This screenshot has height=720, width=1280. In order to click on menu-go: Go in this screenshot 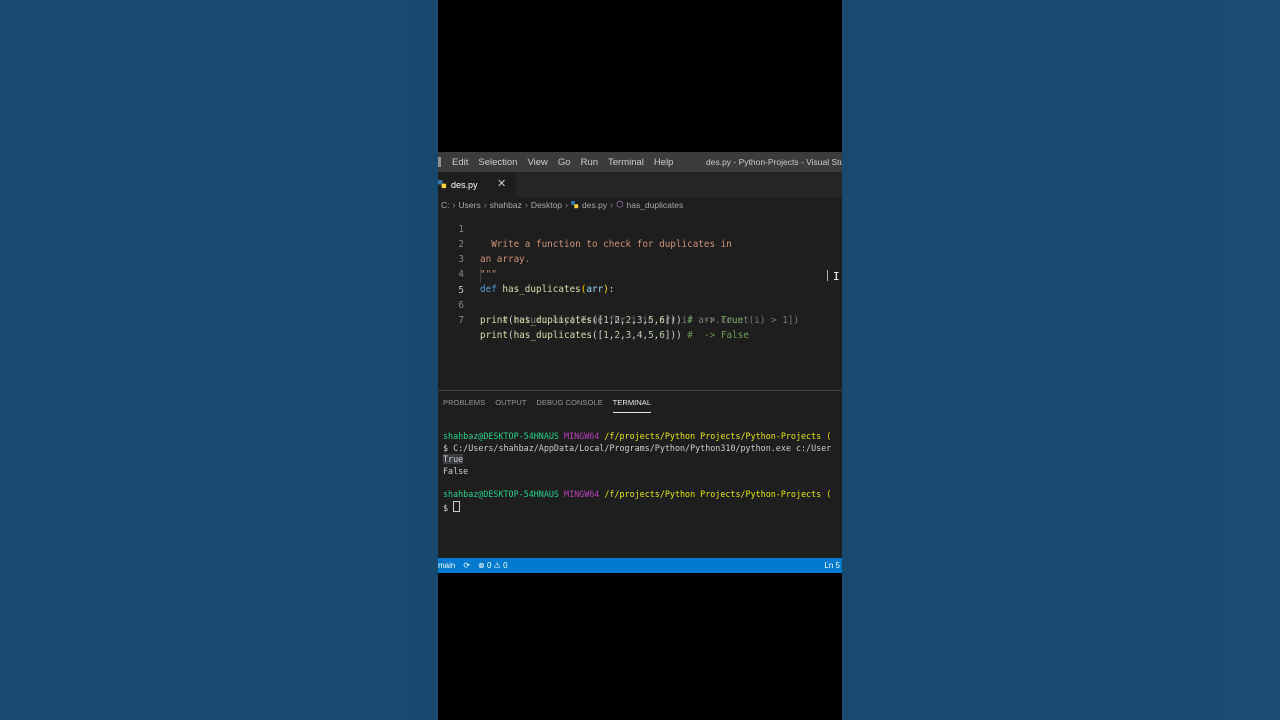, I will do `click(564, 162)`.